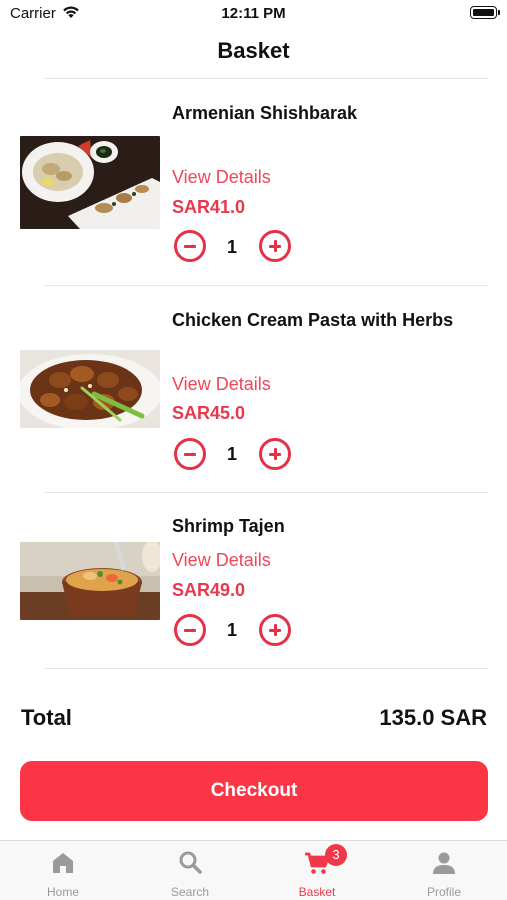 The image size is (507, 900). What do you see at coordinates (254, 791) in the screenshot?
I see `checkout-button: Checkout` at bounding box center [254, 791].